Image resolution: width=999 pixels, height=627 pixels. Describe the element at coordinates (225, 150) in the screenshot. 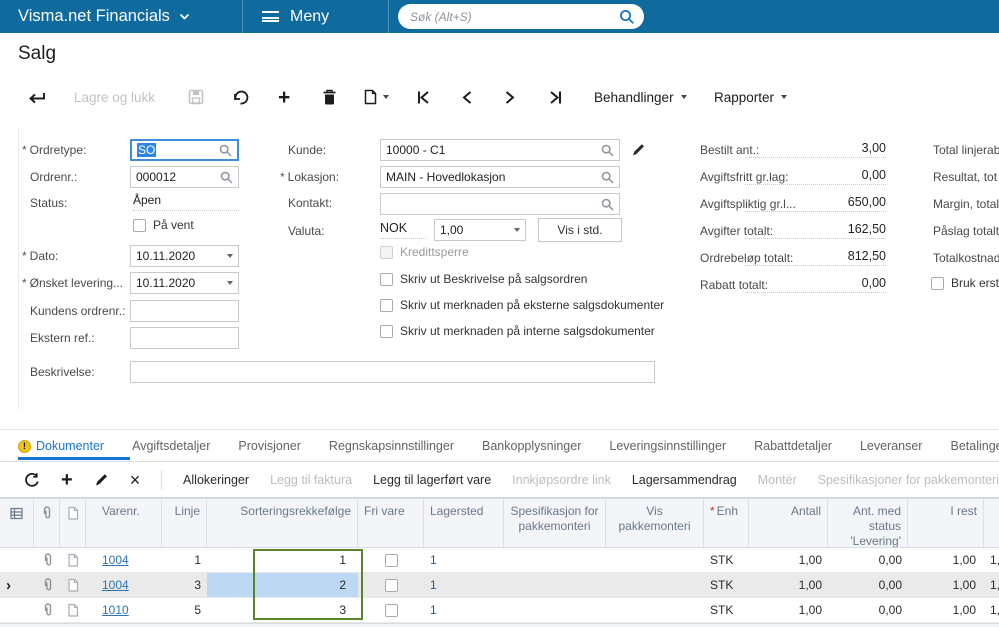

I see `ordretype-lookup-icon` at that location.